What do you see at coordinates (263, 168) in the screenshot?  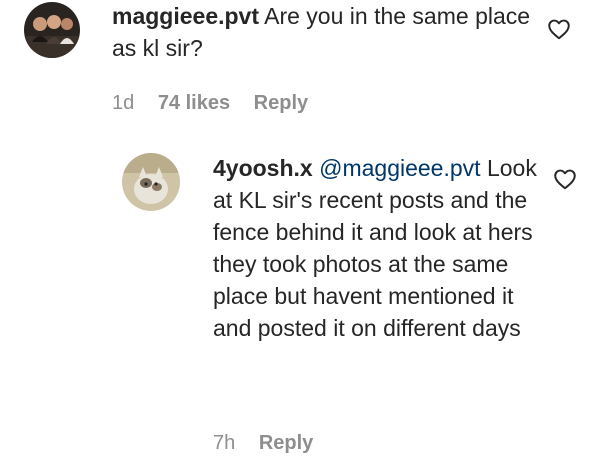 I see `reply-username: 4yoosh.x` at bounding box center [263, 168].